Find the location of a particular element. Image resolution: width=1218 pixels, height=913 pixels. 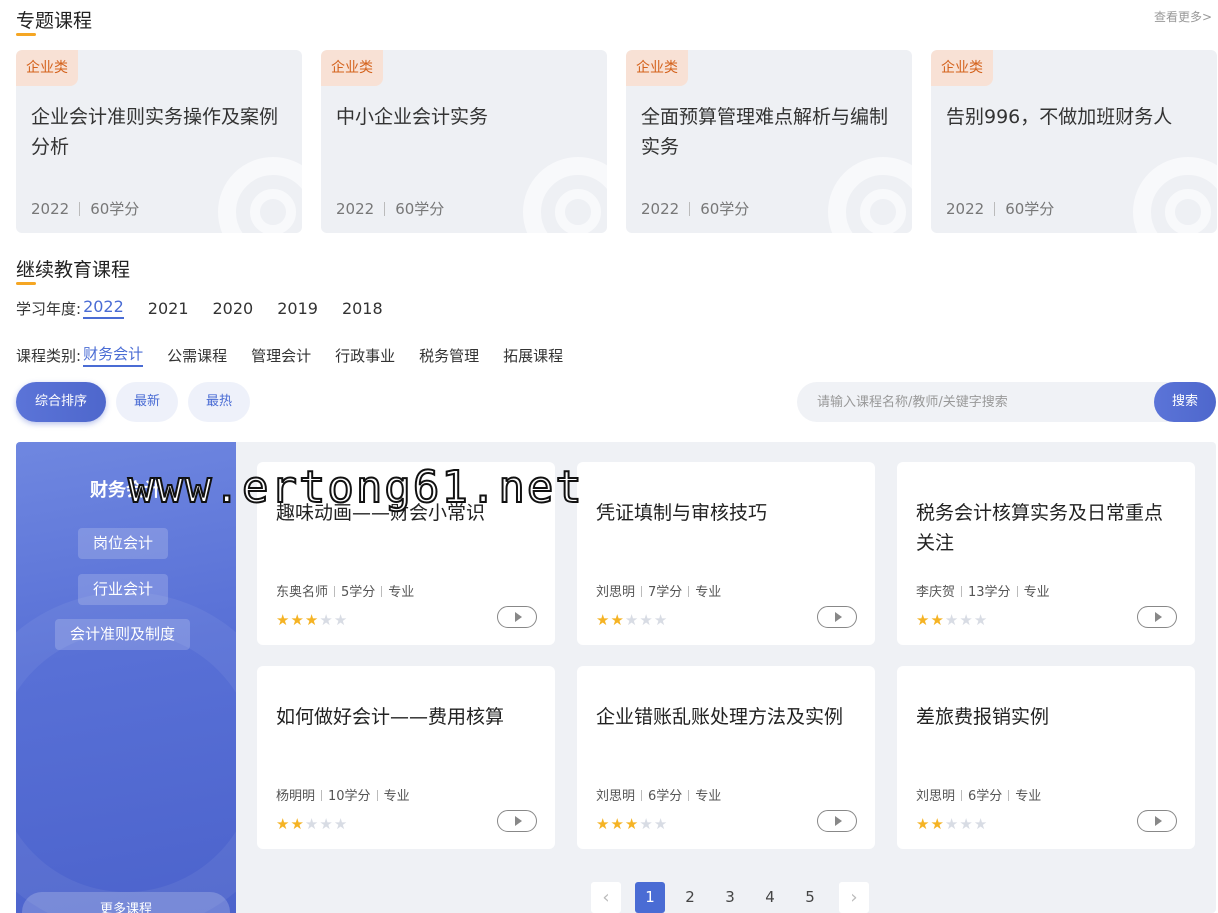

side-item-standards: 会计准则及制度 is located at coordinates (123, 634).